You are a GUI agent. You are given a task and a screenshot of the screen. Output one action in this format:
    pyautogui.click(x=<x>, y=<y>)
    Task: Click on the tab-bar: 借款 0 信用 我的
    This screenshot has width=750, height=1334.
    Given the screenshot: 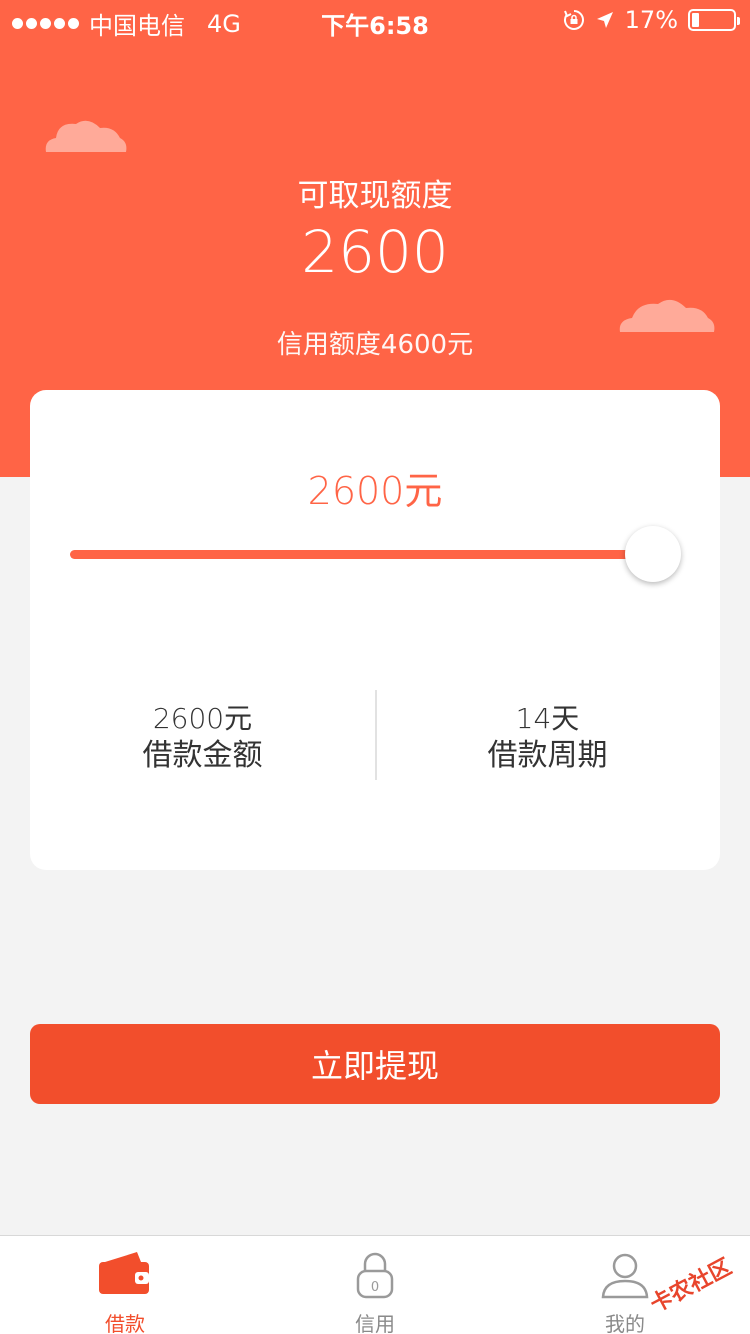 What is the action you would take?
    pyautogui.click(x=375, y=1284)
    